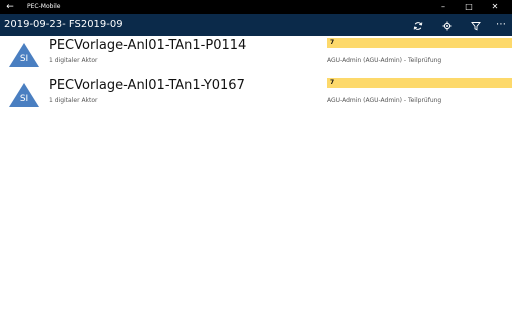  I want to click on location-icon, so click(447, 25).